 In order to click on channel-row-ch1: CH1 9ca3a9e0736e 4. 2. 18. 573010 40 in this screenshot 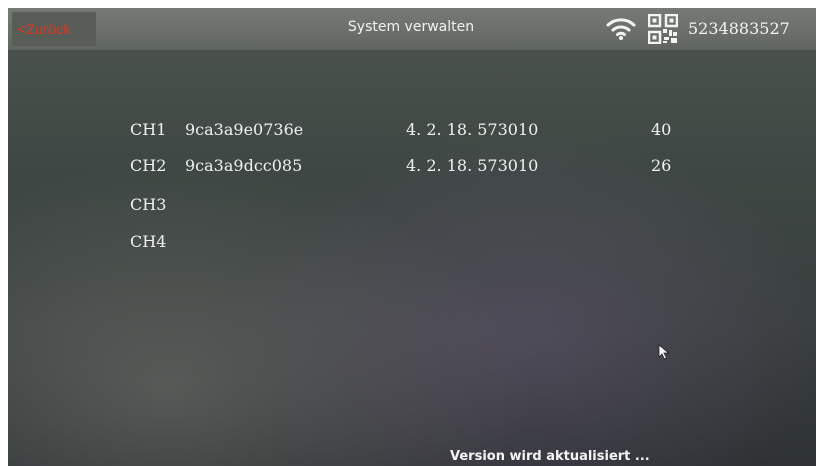, I will do `click(412, 135)`.